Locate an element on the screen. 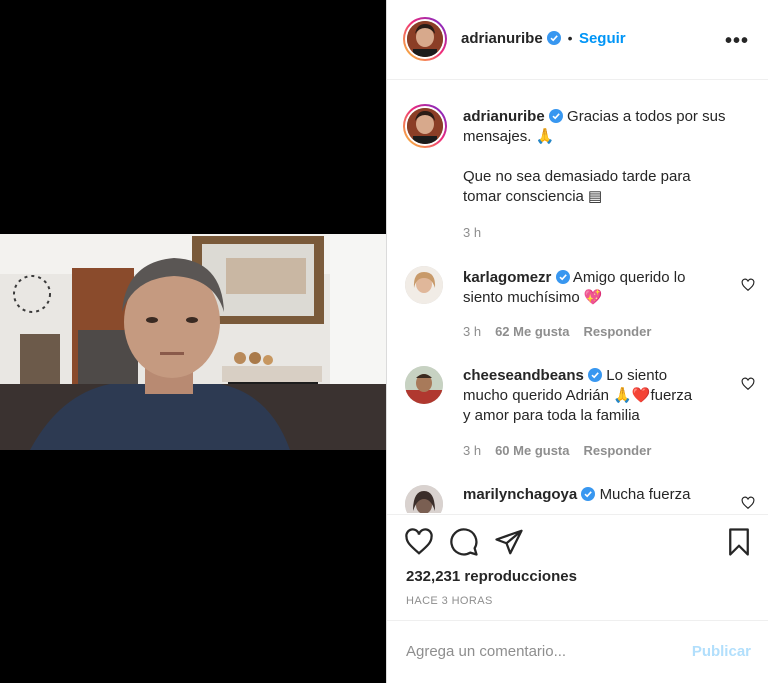 The width and height of the screenshot is (768, 683). publish-button: Publicar is located at coordinates (721, 651).